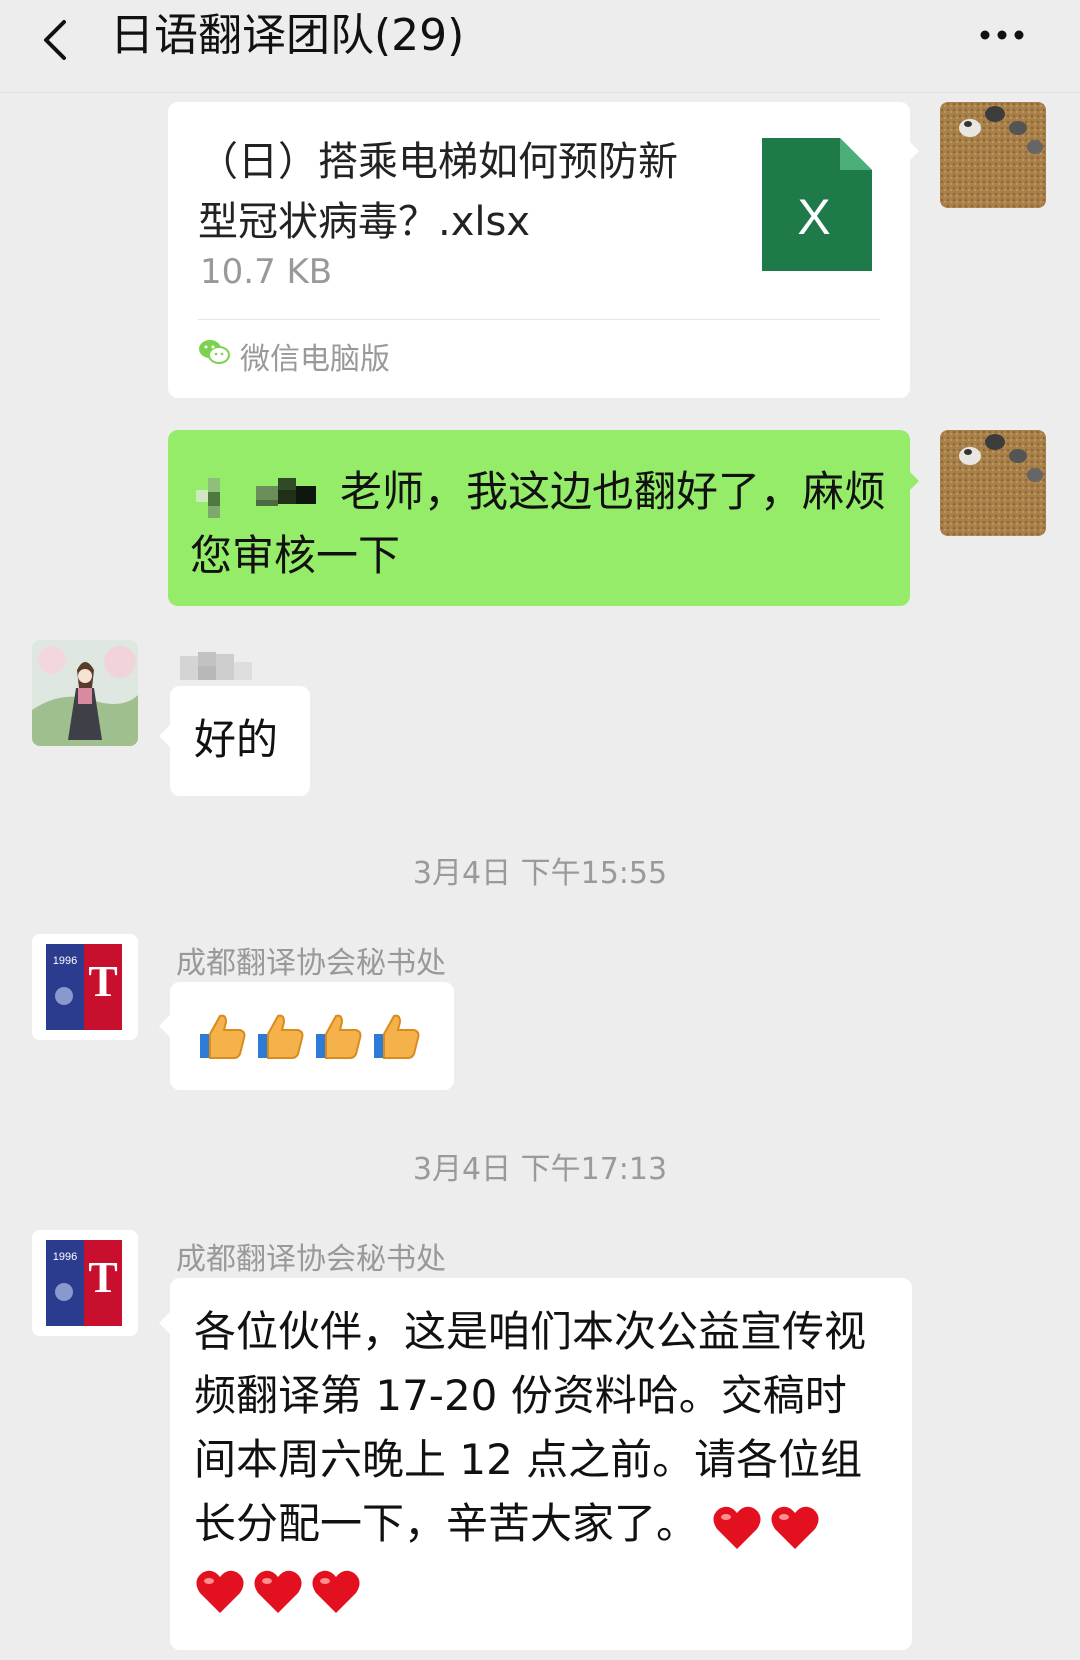 The image size is (1080, 1660). What do you see at coordinates (214, 352) in the screenshot?
I see `wechat-icon` at bounding box center [214, 352].